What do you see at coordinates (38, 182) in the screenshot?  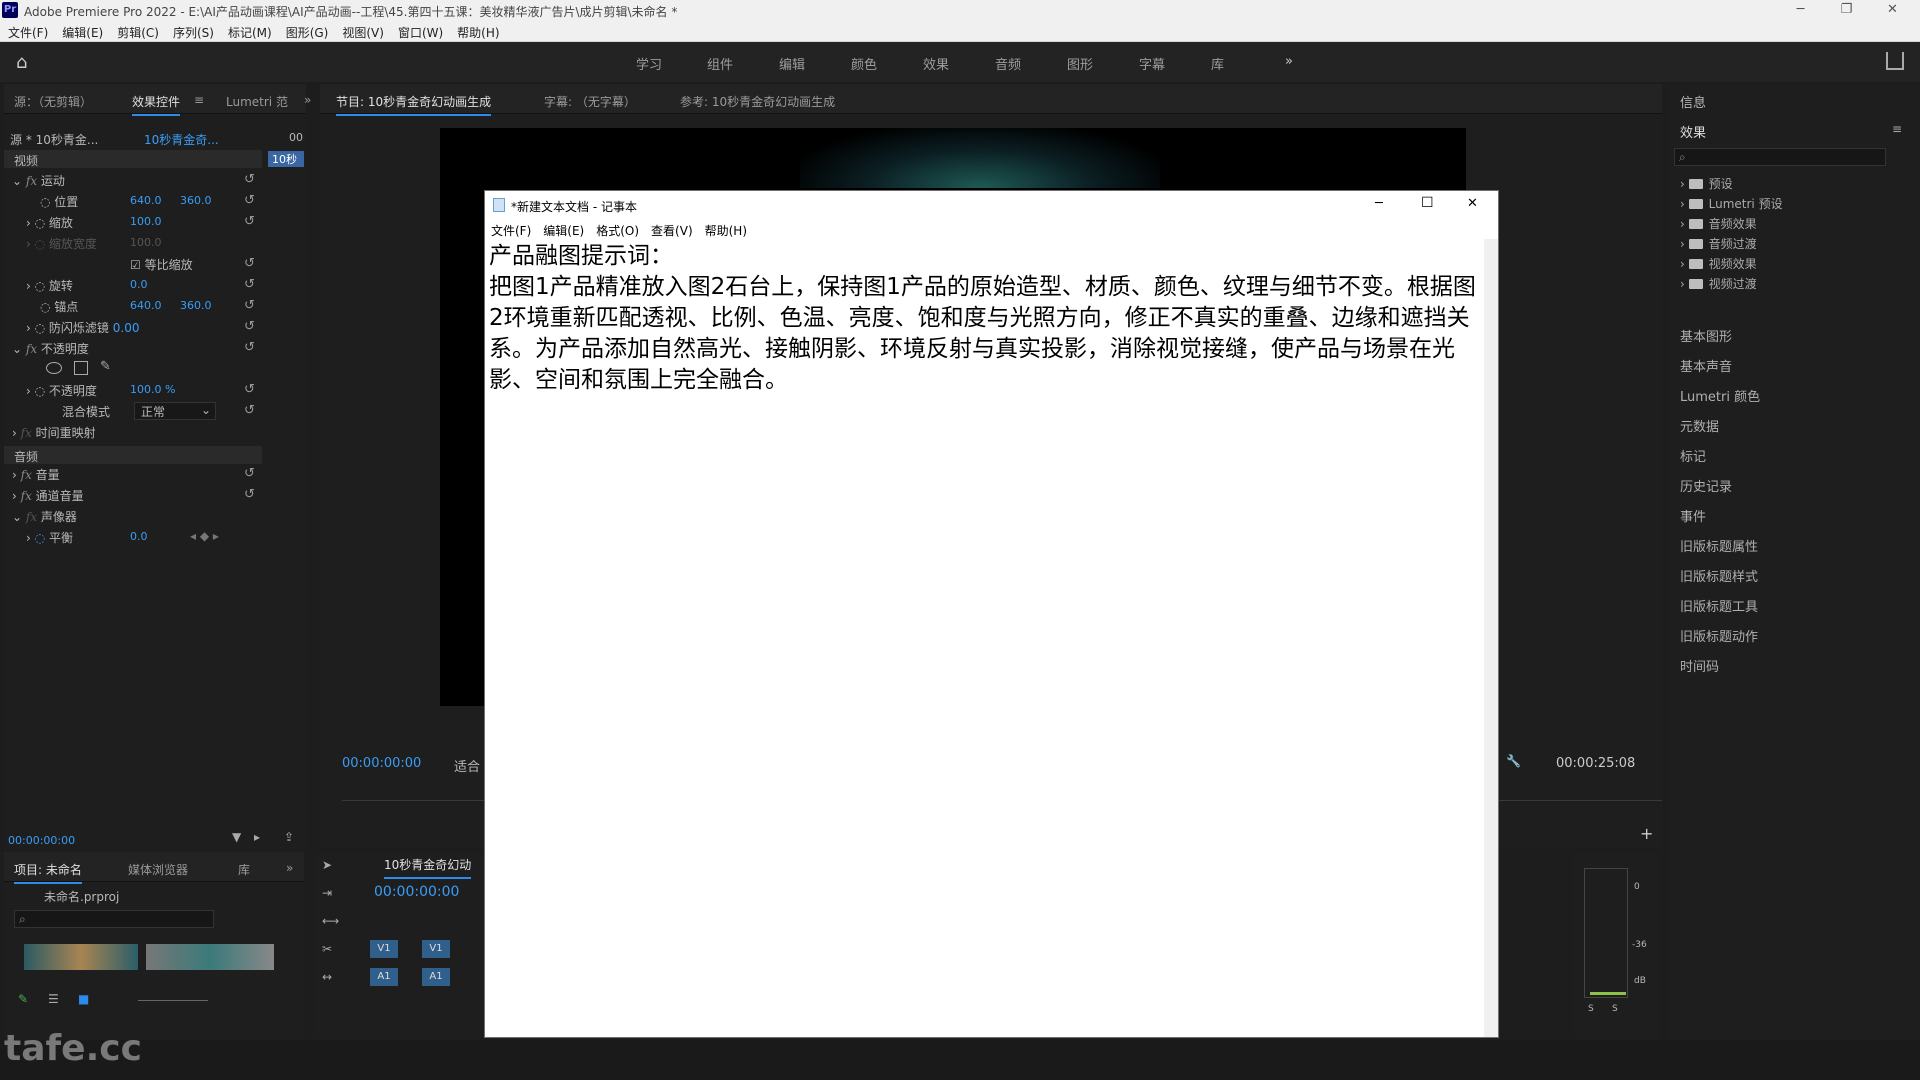 I see `motion-effect-row: ⌄ fx 运动` at bounding box center [38, 182].